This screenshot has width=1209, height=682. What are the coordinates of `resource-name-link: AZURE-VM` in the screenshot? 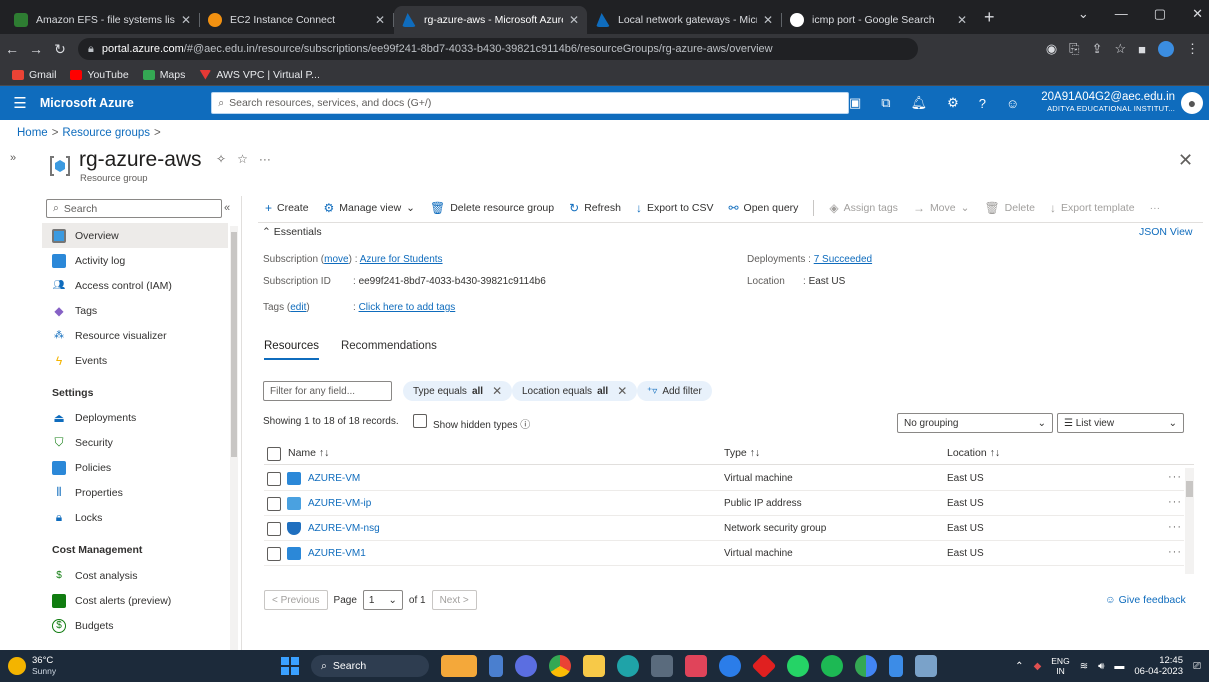 It's located at (334, 478).